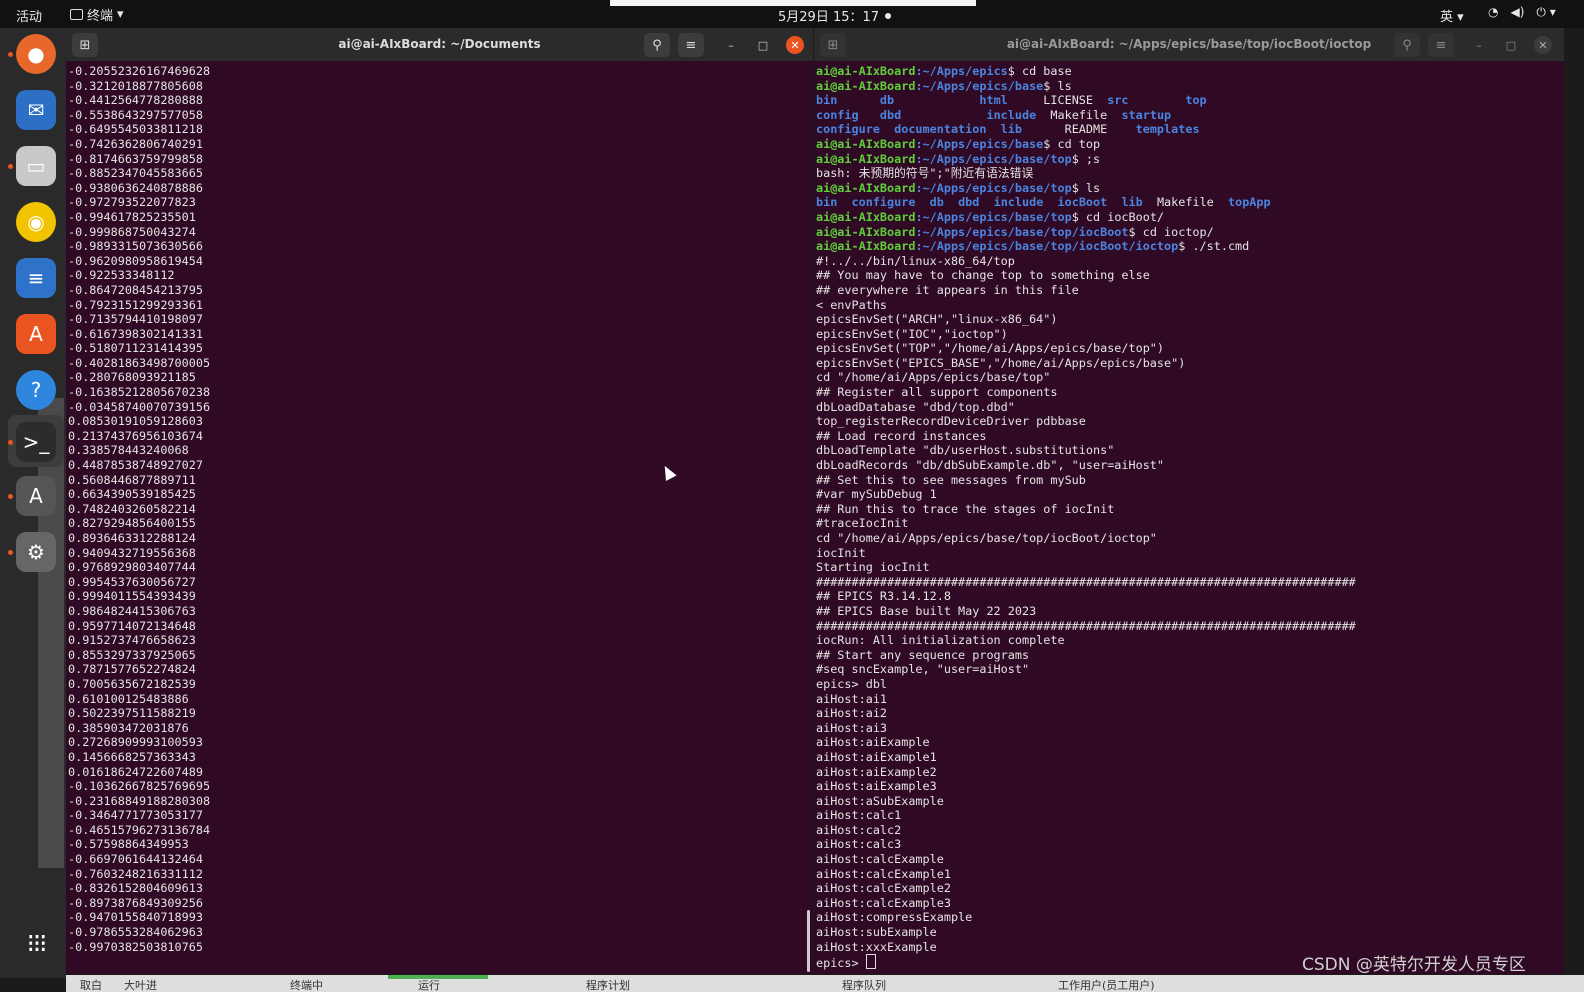  I want to click on output-line: 0.1456668257363343, so click(132, 756).